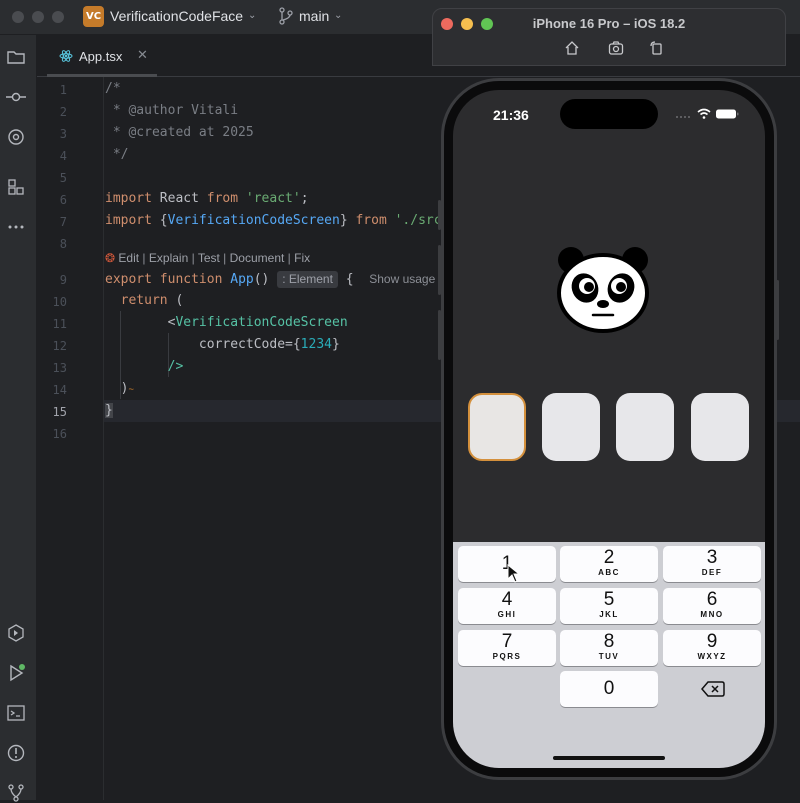 This screenshot has width=800, height=803. Describe the element at coordinates (59, 434) in the screenshot. I see `line-number: 16` at that location.